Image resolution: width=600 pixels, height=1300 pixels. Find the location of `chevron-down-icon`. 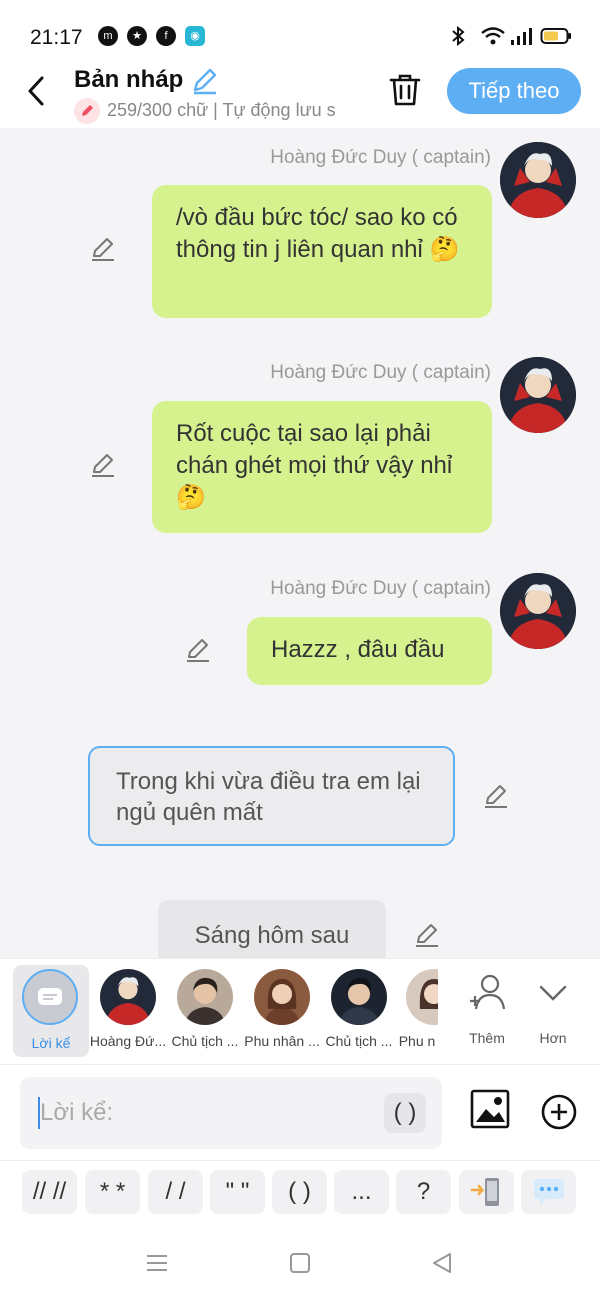

chevron-down-icon is located at coordinates (553, 993).